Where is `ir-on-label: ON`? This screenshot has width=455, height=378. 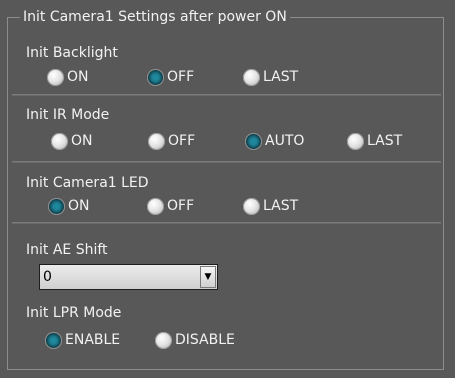
ir-on-label: ON is located at coordinates (82, 141).